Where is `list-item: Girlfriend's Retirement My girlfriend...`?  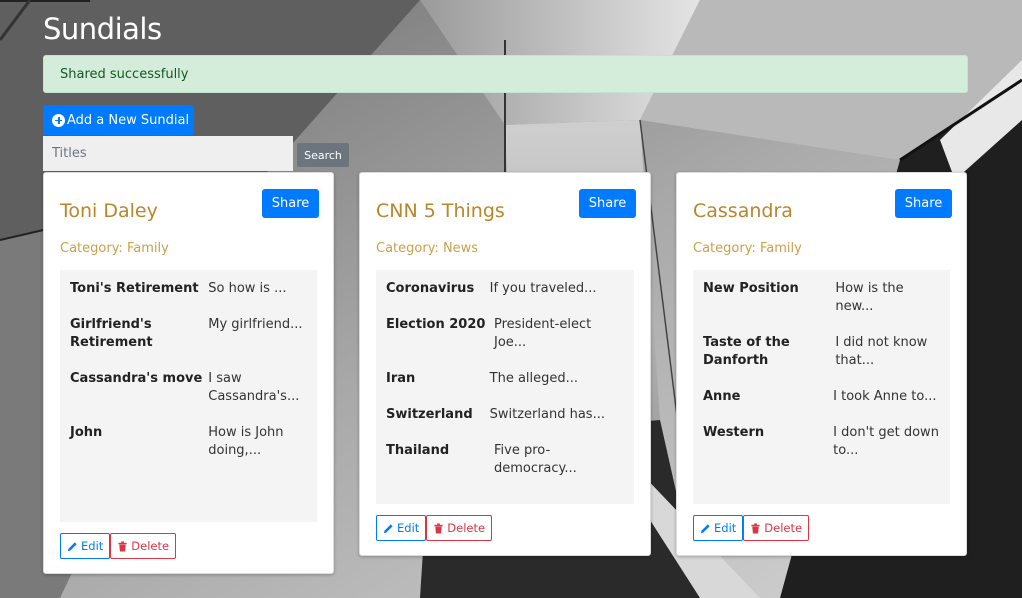
list-item: Girlfriend's Retirement My girlfriend... is located at coordinates (188, 334).